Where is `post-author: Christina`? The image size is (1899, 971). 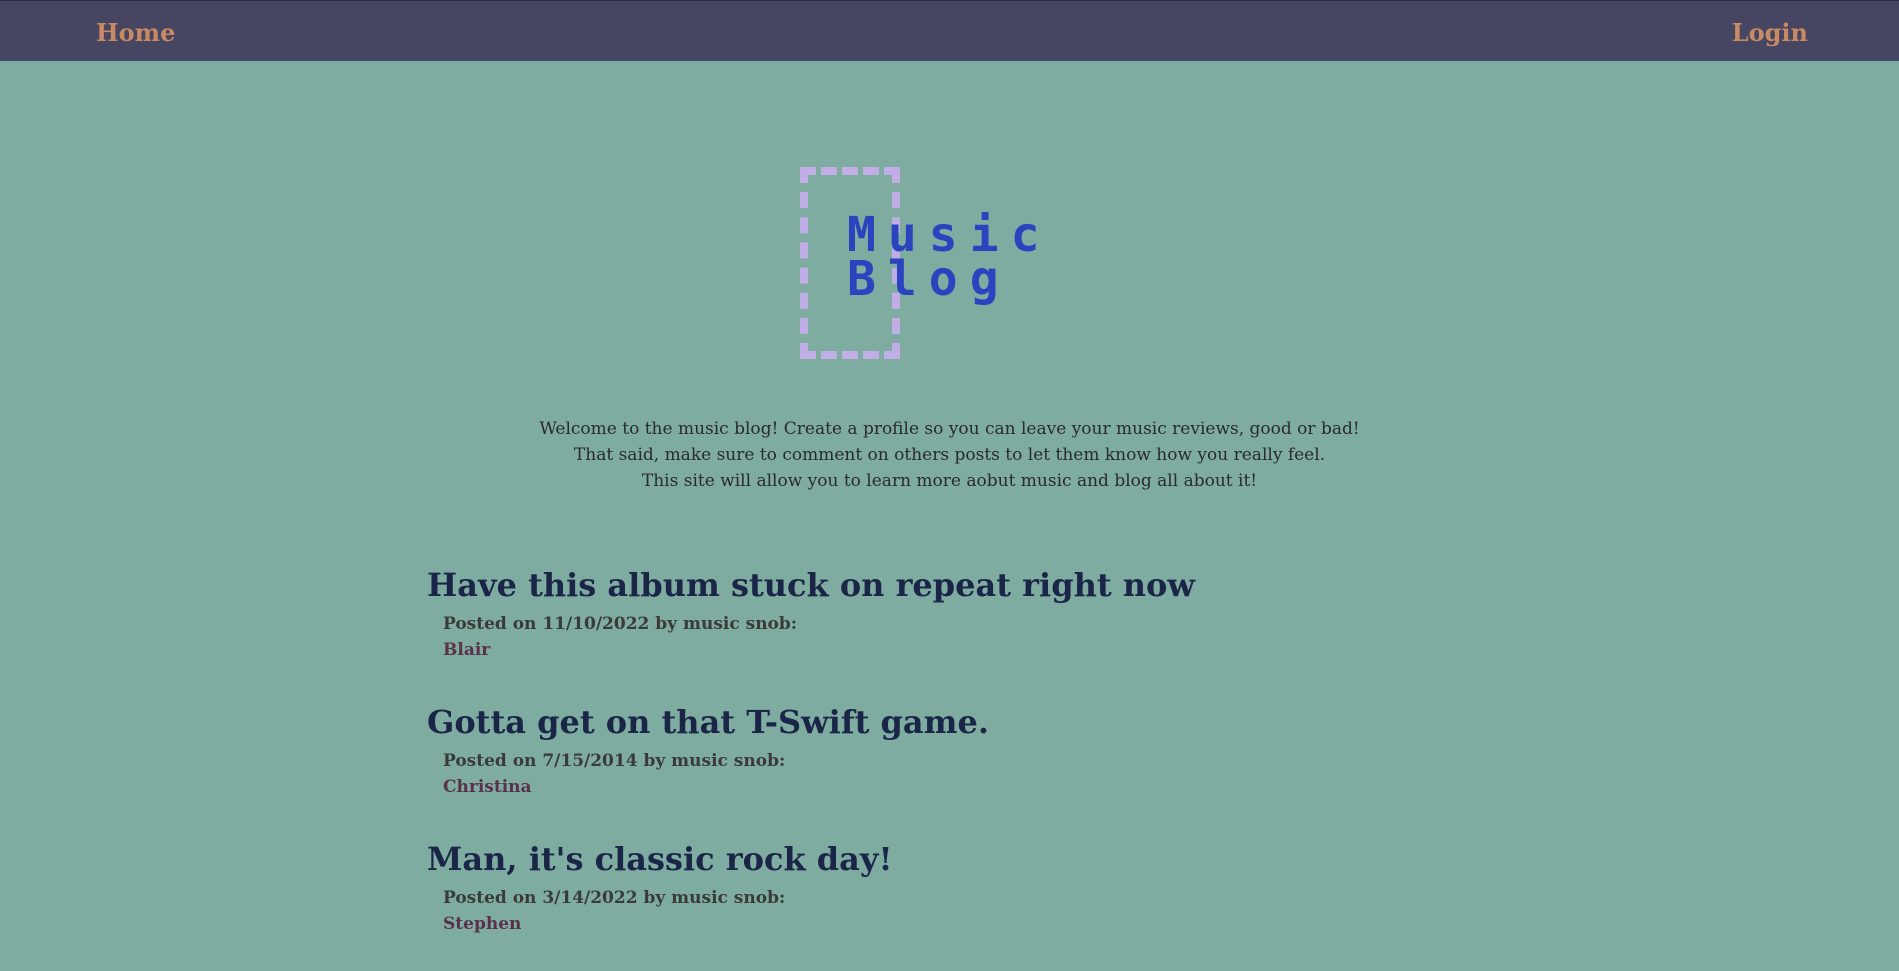
post-author: Christina is located at coordinates (935, 787).